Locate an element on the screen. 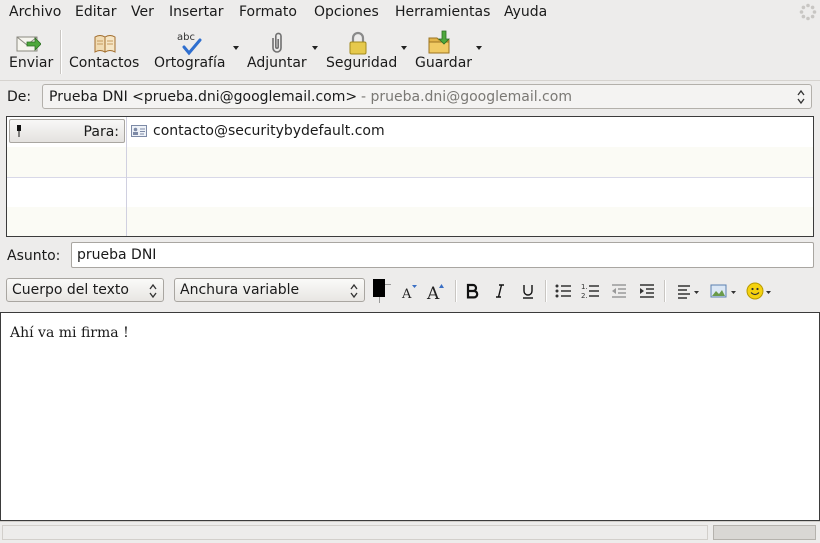 This screenshot has width=820, height=543. outdent-icon is located at coordinates (619, 291).